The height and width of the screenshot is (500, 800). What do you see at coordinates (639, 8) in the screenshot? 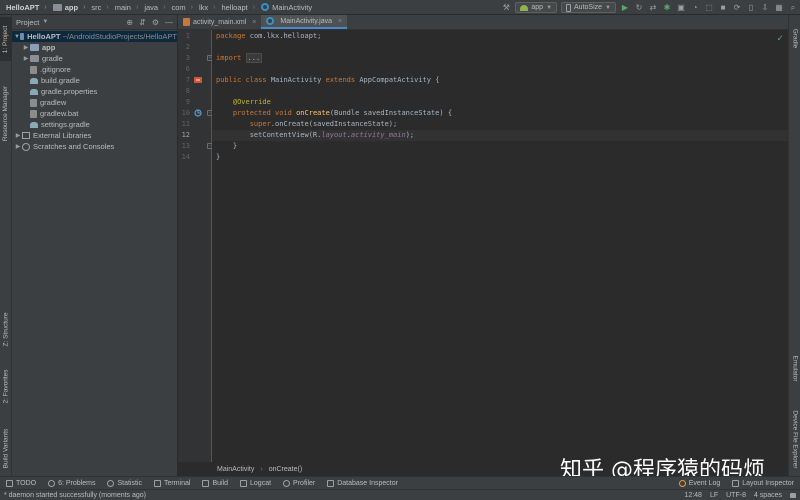
I see `apply-changes-icon: ↻` at bounding box center [639, 8].